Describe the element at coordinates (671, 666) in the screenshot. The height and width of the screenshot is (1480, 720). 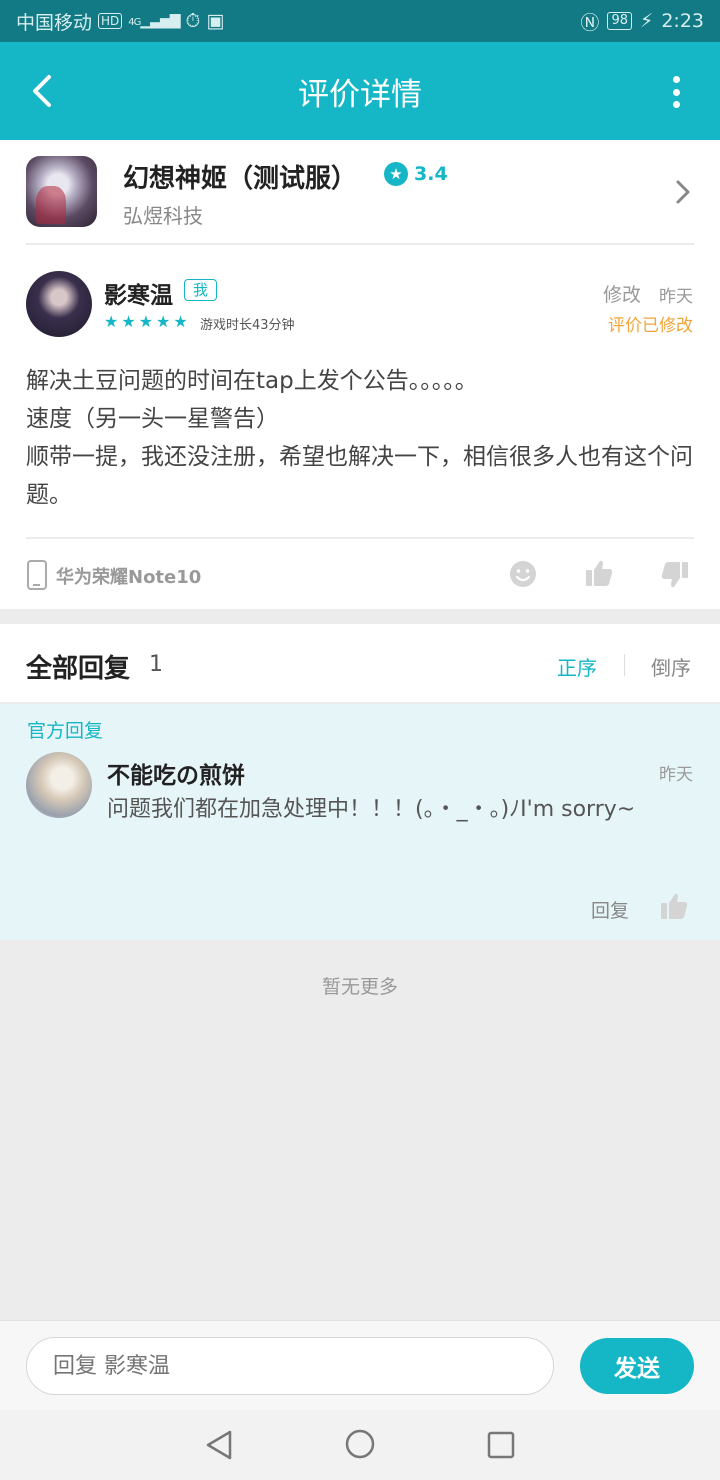
I see `sort-descending-button: 倒序` at that location.